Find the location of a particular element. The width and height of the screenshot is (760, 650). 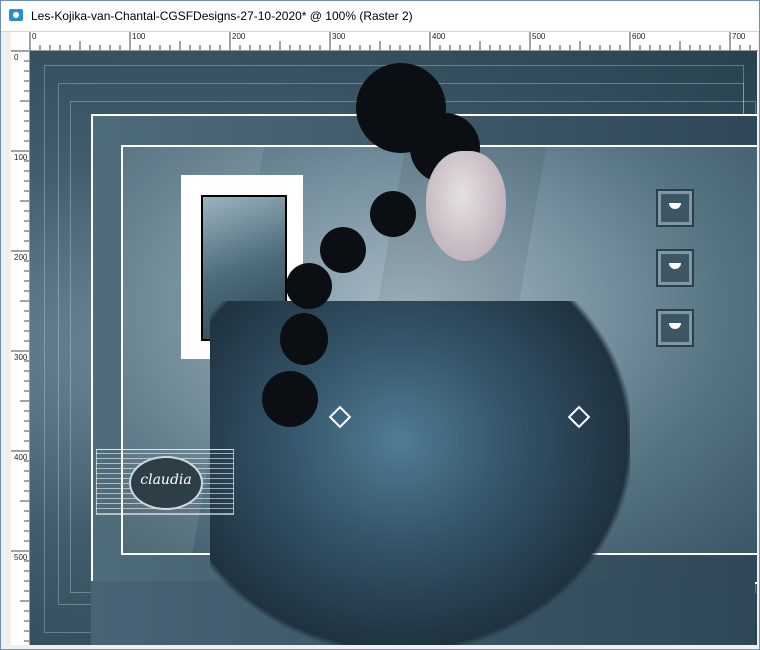

ruler-corner is located at coordinates (20, 41).